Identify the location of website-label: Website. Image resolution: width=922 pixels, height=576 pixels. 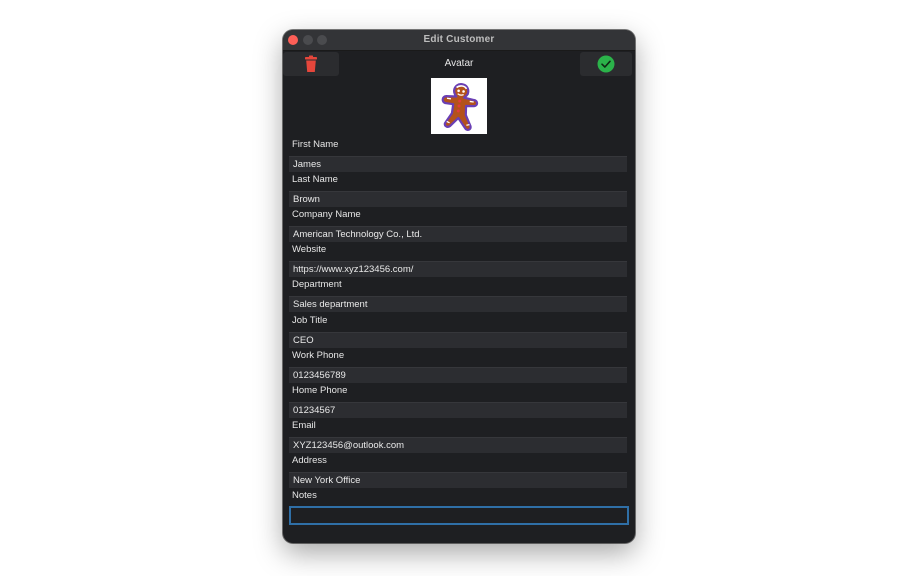
(309, 249).